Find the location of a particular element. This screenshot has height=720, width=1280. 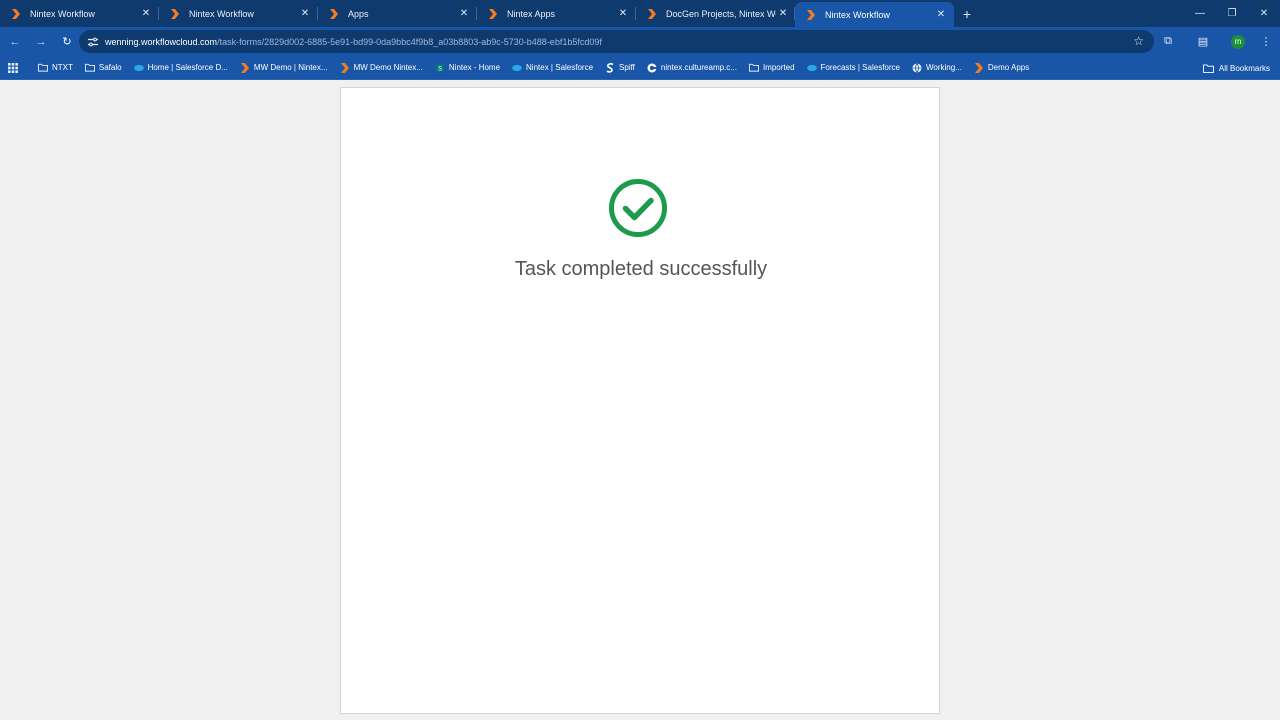

close-window-button: ✕ is located at coordinates (1264, 13).